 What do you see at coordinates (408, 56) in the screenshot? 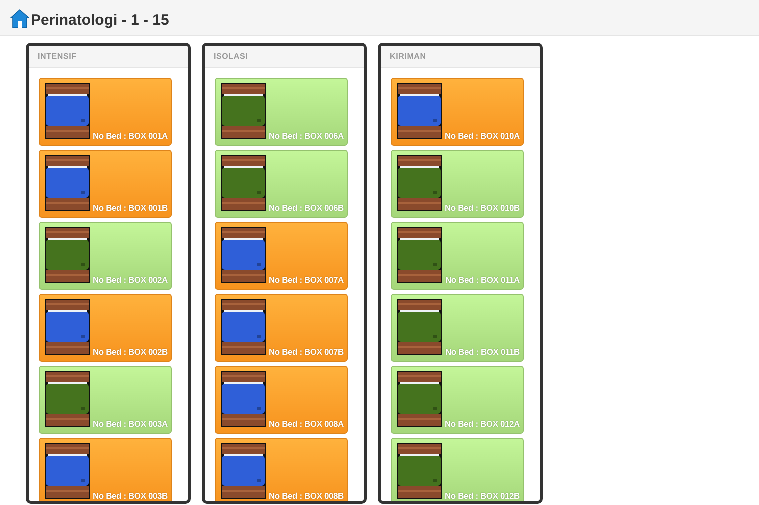
I see `panel-title: KIRIMAN` at bounding box center [408, 56].